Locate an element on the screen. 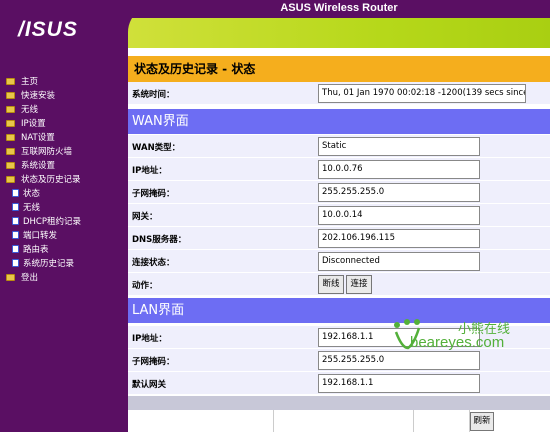 Image resolution: width=550 pixels, height=432 pixels. wan-dns-field: 202.106.196.115 is located at coordinates (399, 238).